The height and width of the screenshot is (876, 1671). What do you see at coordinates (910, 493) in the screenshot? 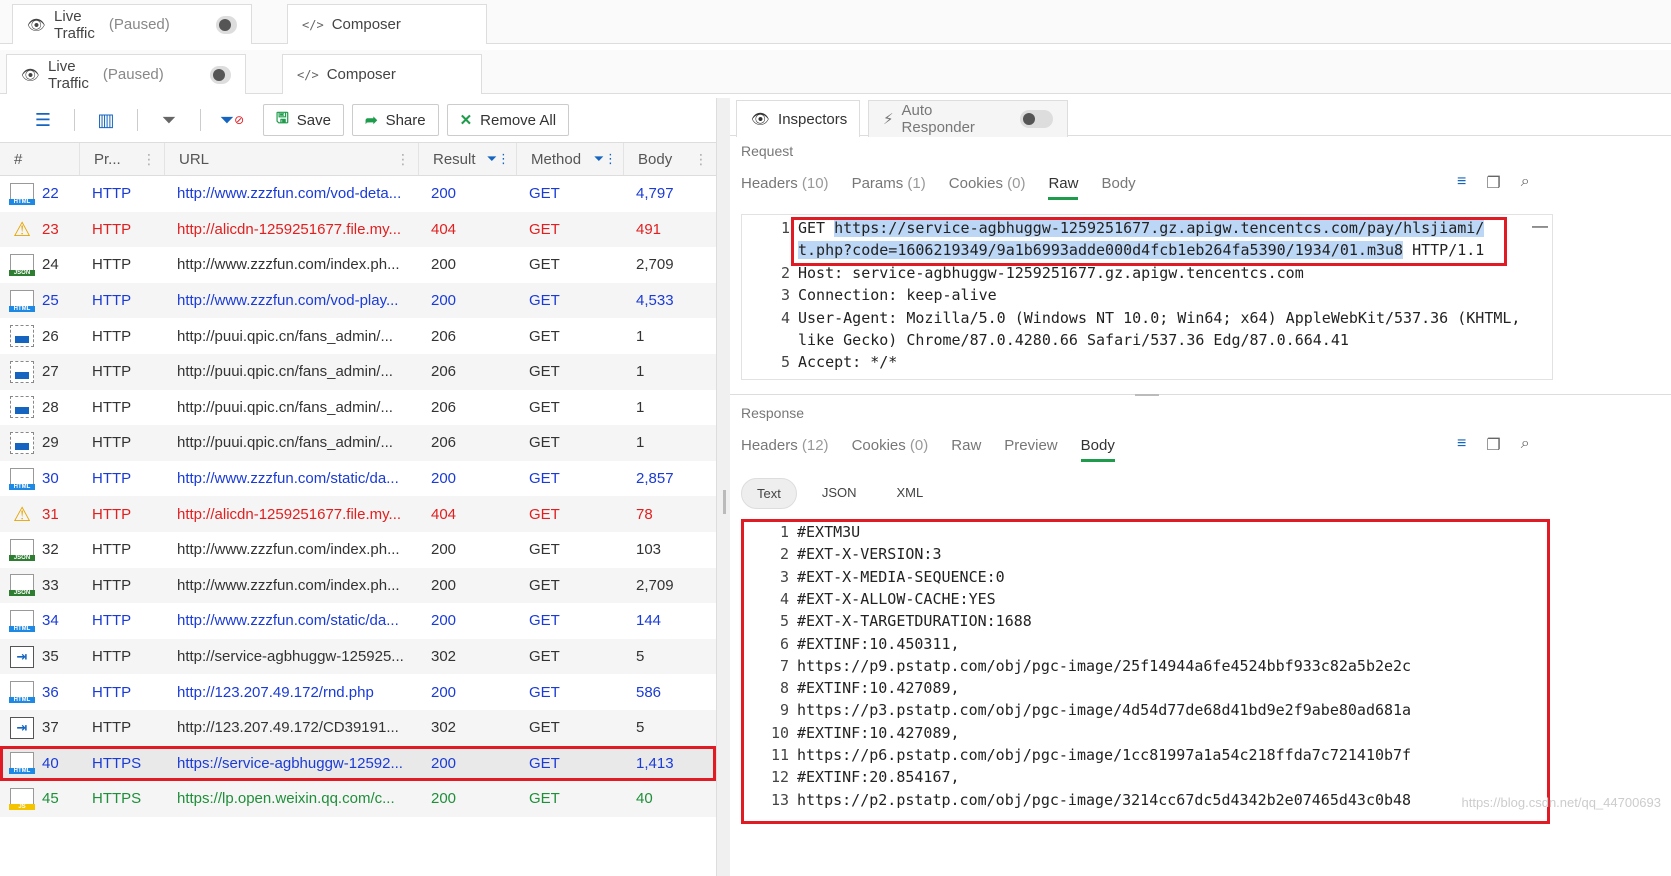
I see `format-xml-button: XML` at bounding box center [910, 493].